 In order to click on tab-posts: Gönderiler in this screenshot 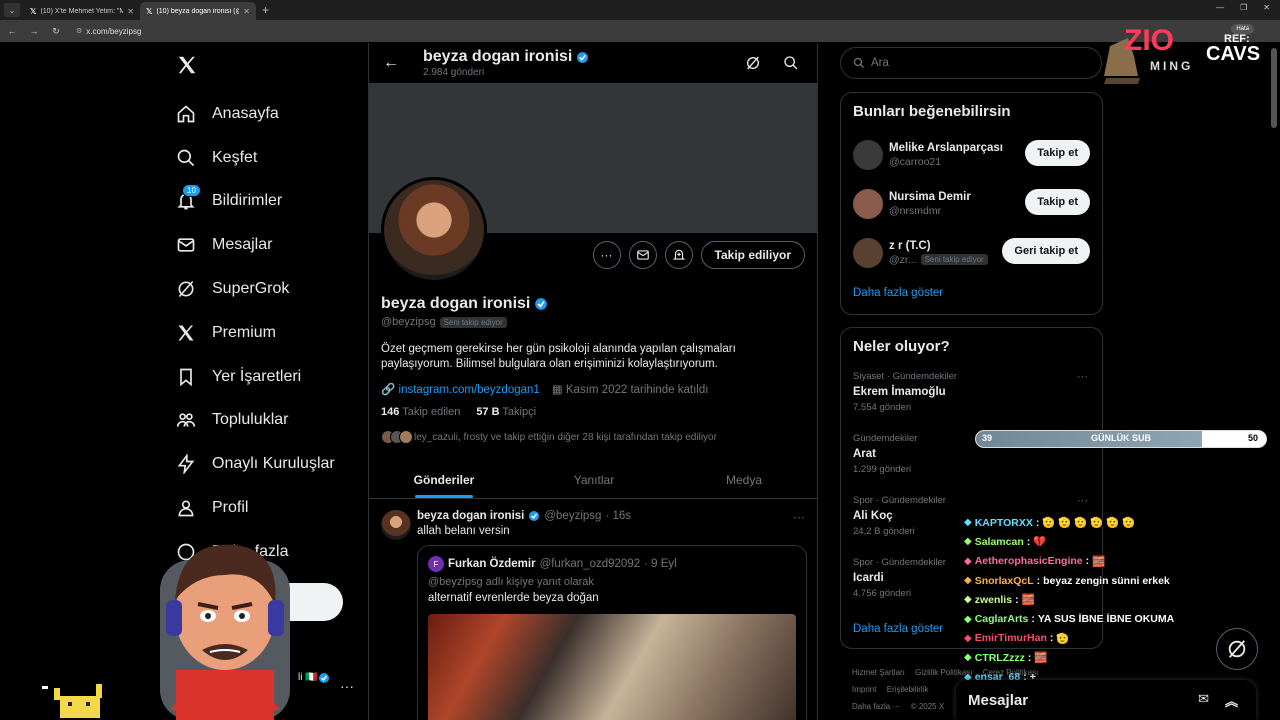, I will do `click(444, 479)`.